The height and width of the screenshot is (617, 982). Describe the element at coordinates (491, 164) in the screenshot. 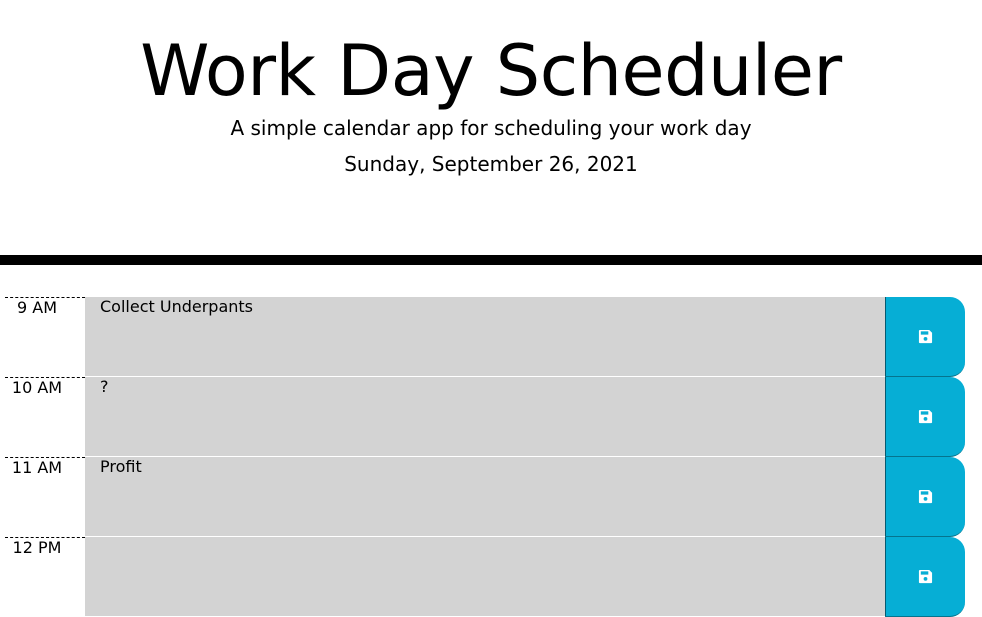

I see `current-day: Sunday, September 26, 2021` at that location.